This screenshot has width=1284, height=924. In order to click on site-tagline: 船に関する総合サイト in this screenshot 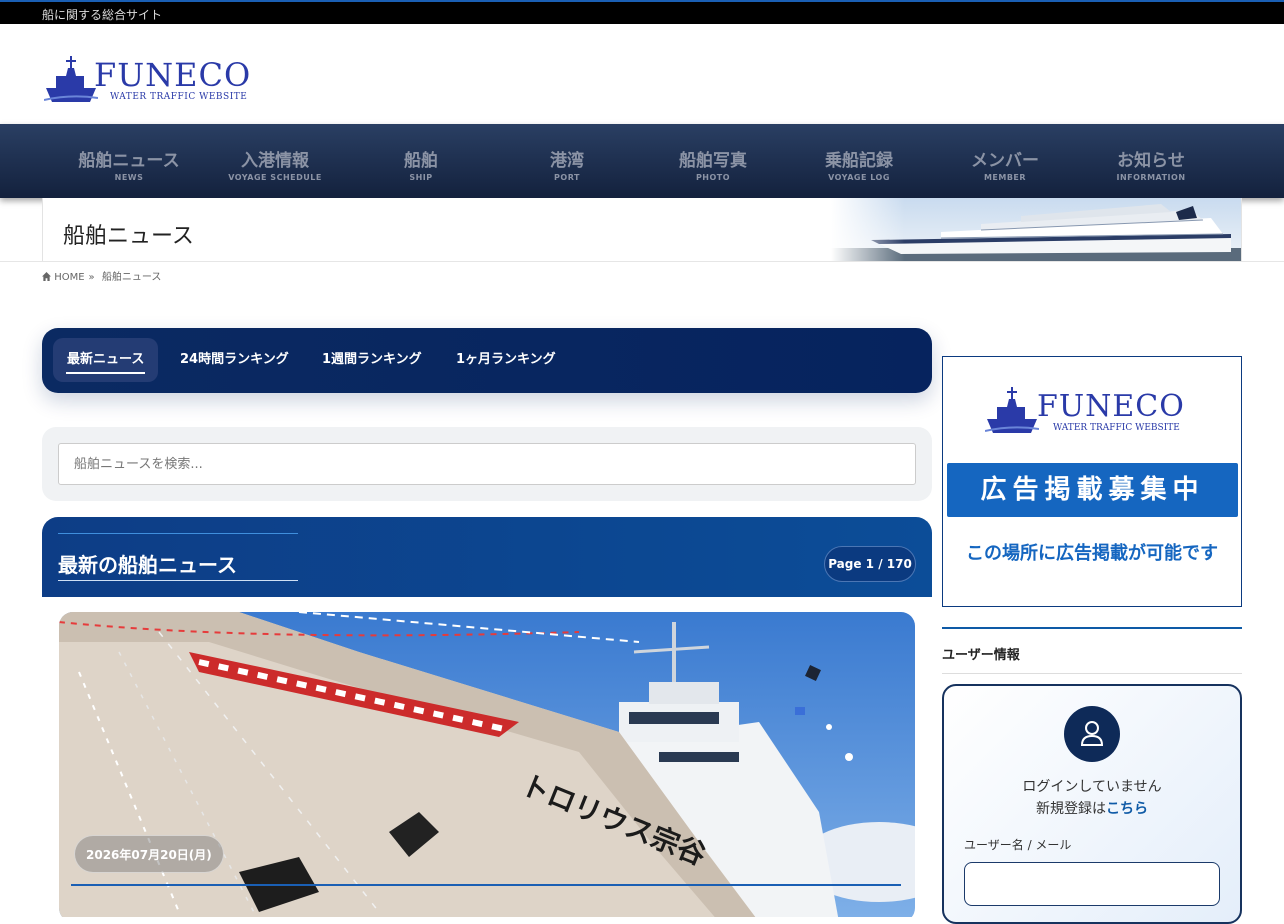, I will do `click(102, 15)`.